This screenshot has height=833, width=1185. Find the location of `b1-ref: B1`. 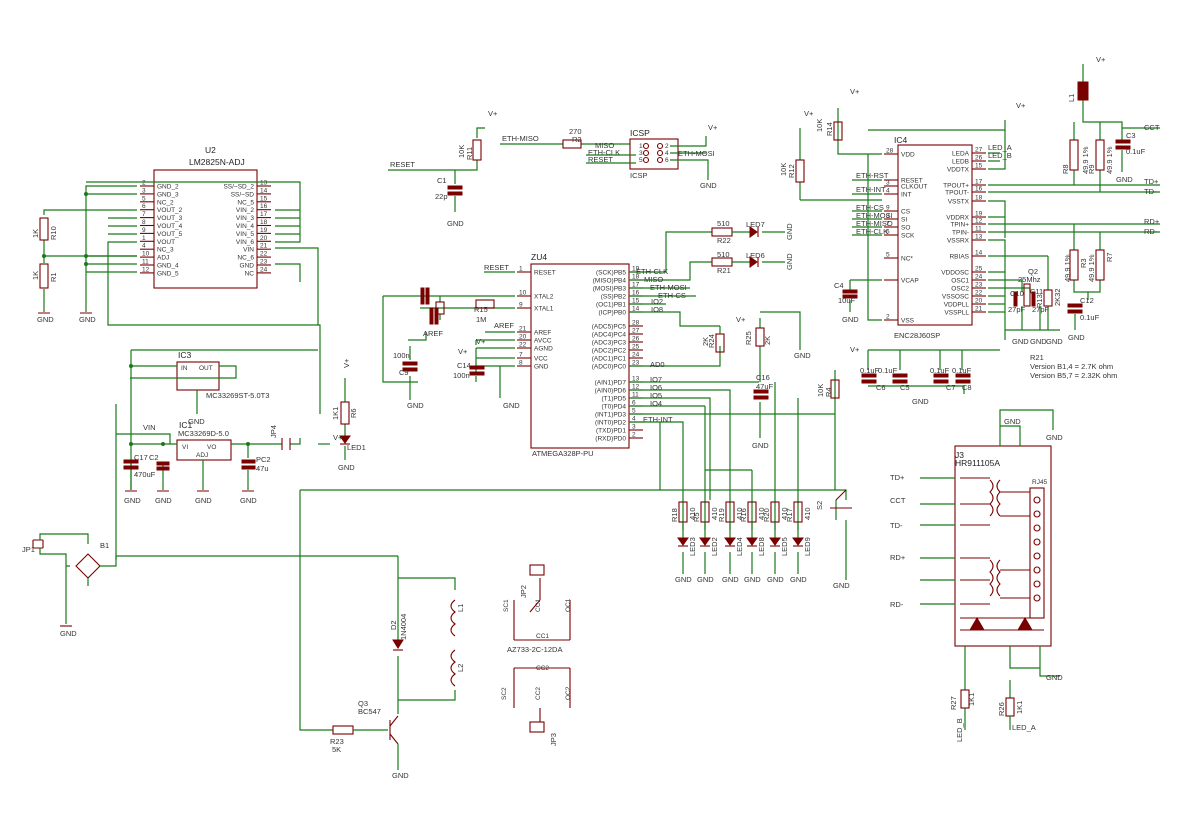

b1-ref: B1 is located at coordinates (104, 545).